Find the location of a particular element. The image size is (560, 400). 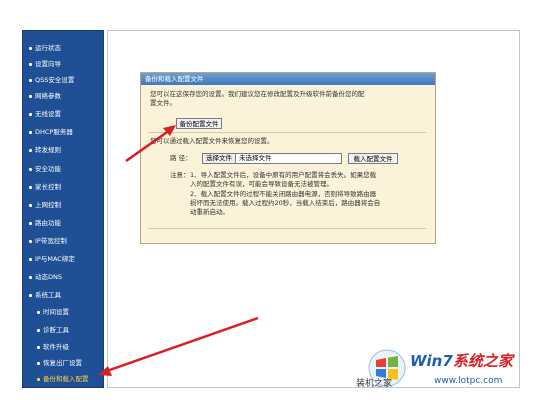

brand-logo-text: Win7系统之家 is located at coordinates (461, 360).